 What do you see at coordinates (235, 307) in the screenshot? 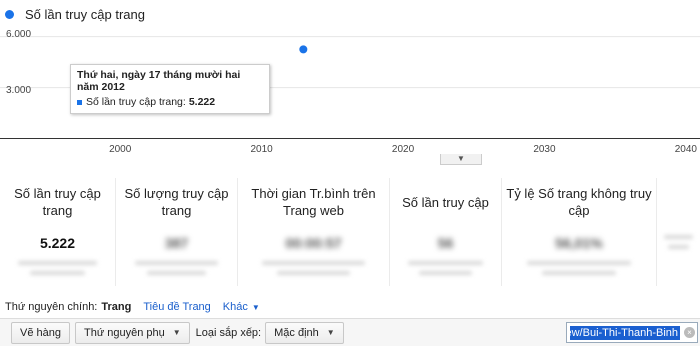
I see `dimension-more-label: Khác` at bounding box center [235, 307].